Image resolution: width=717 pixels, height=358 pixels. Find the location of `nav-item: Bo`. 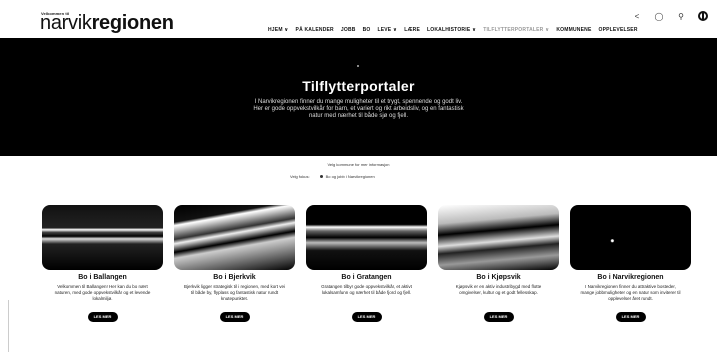

nav-item: Bo is located at coordinates (367, 30).